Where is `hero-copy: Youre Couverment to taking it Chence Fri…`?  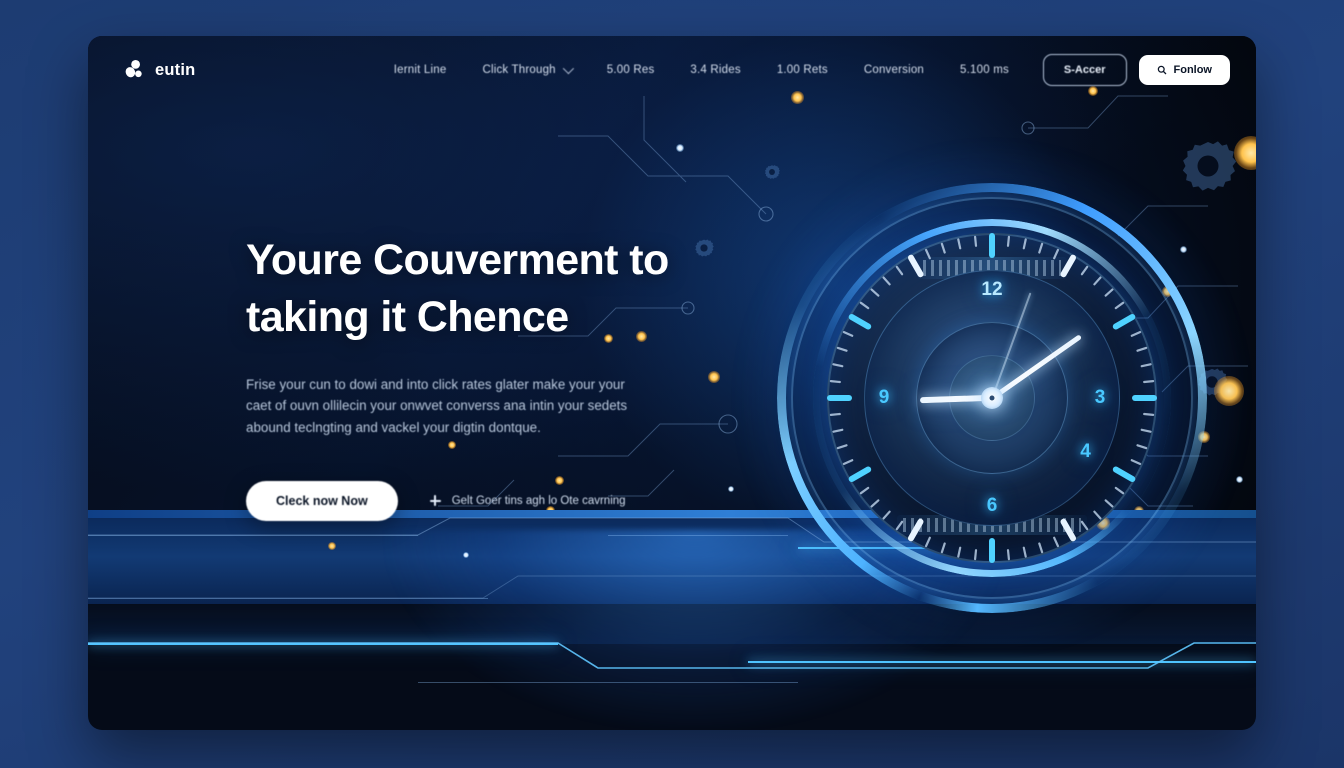 hero-copy: Youre Couverment to taking it Chence Fri… is located at coordinates (506, 376).